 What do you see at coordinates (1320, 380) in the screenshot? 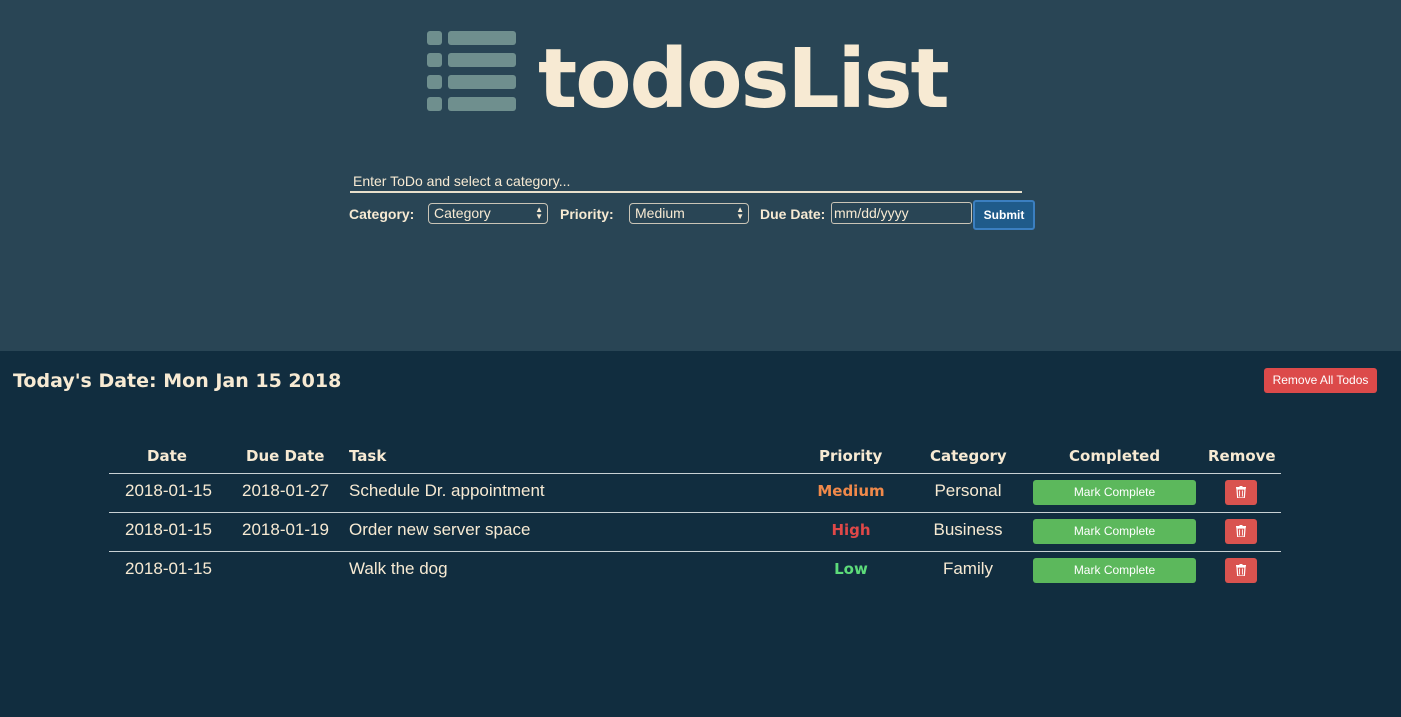
I see `remove-all-todos-button: Remove All Todos` at bounding box center [1320, 380].